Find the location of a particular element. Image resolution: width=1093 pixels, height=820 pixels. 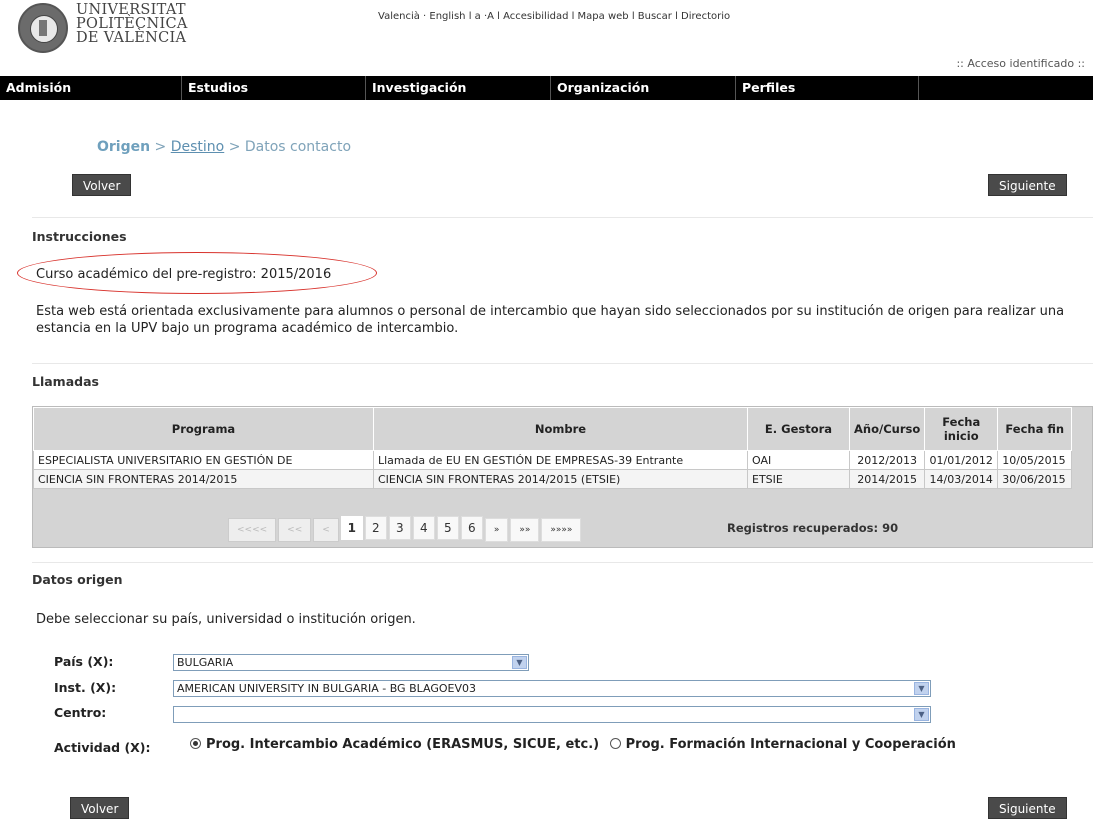

instructions-title: Instrucciones is located at coordinates (79, 236).